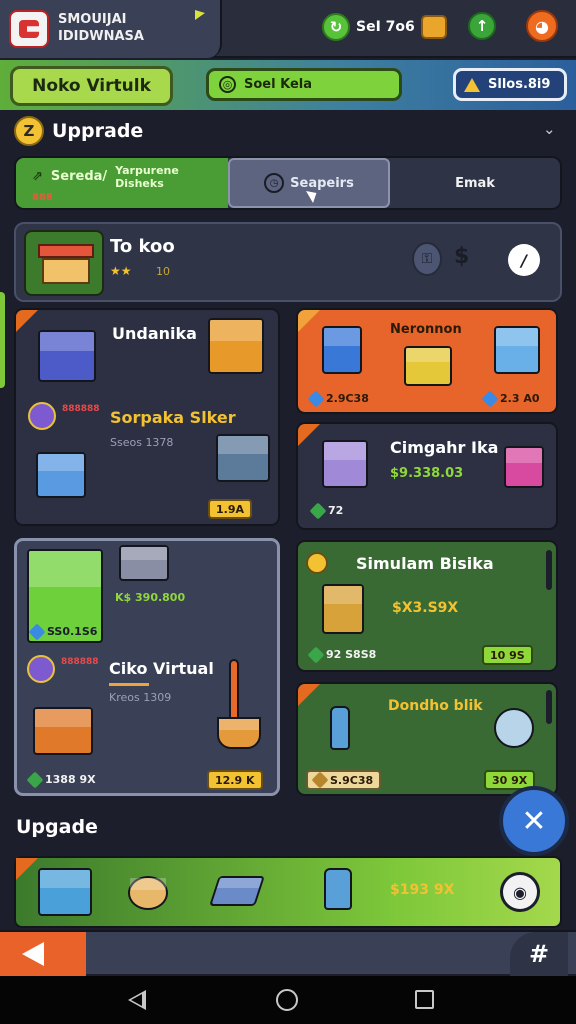  Describe the element at coordinates (70, 779) in the screenshot. I see `cost-value: 1388 9X` at that location.